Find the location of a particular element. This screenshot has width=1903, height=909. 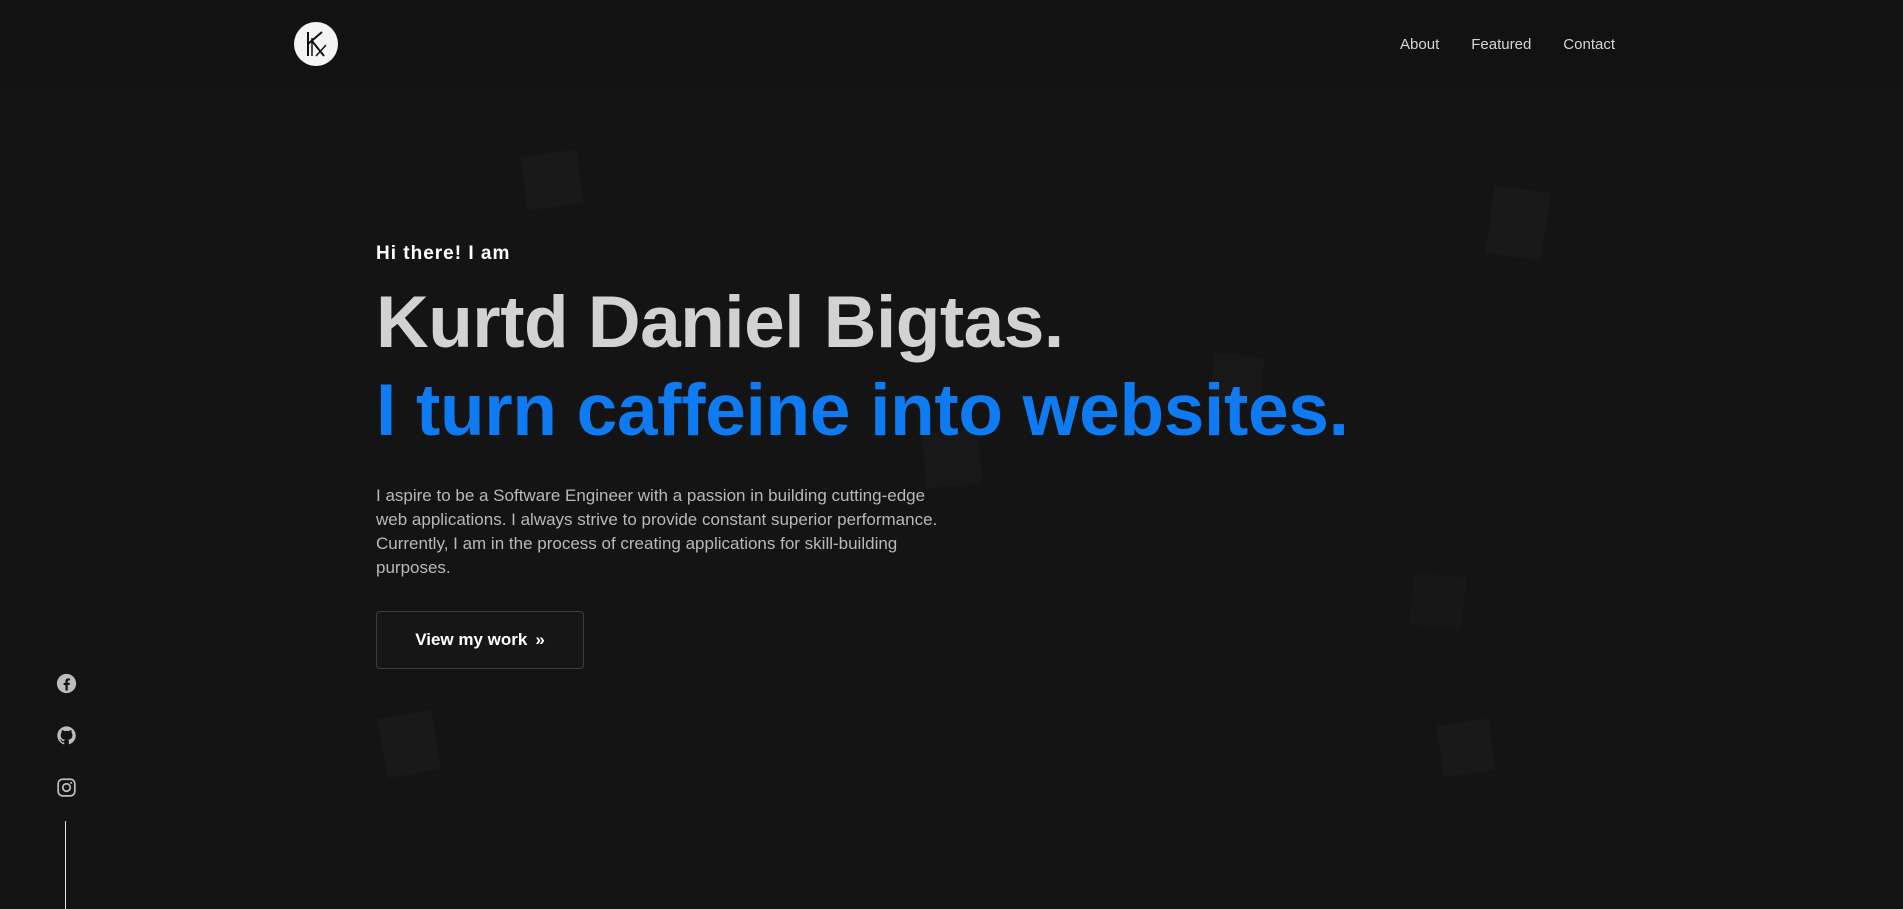

main-nav: About Featured Contact is located at coordinates (1507, 44).